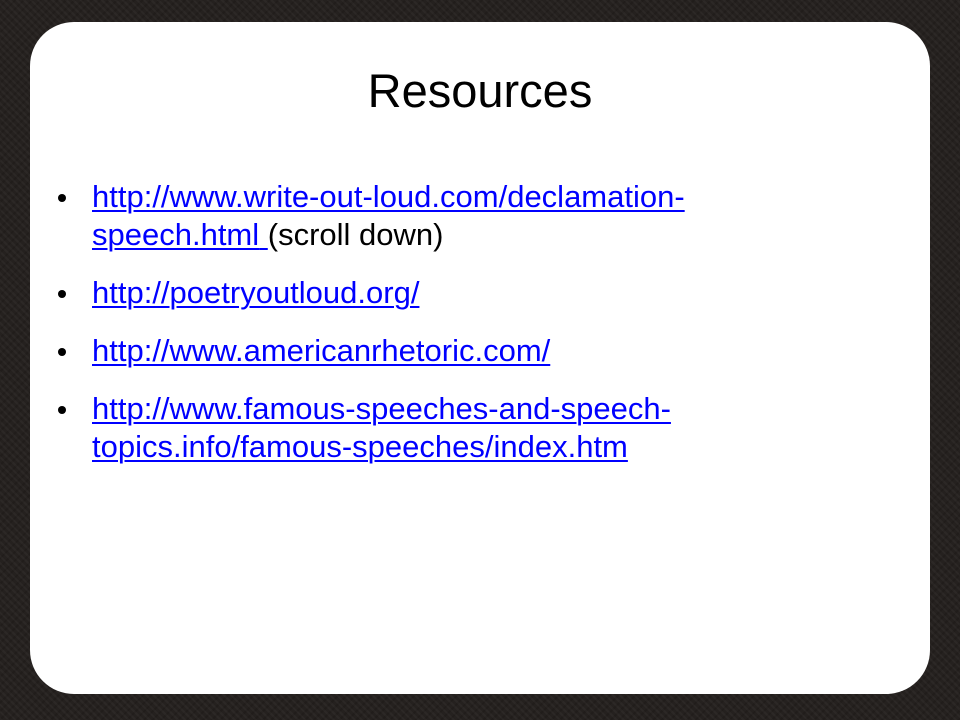 This screenshot has width=960, height=720. I want to click on poetry-out-loud-link: http://poetryoutloud.org/, so click(255, 292).